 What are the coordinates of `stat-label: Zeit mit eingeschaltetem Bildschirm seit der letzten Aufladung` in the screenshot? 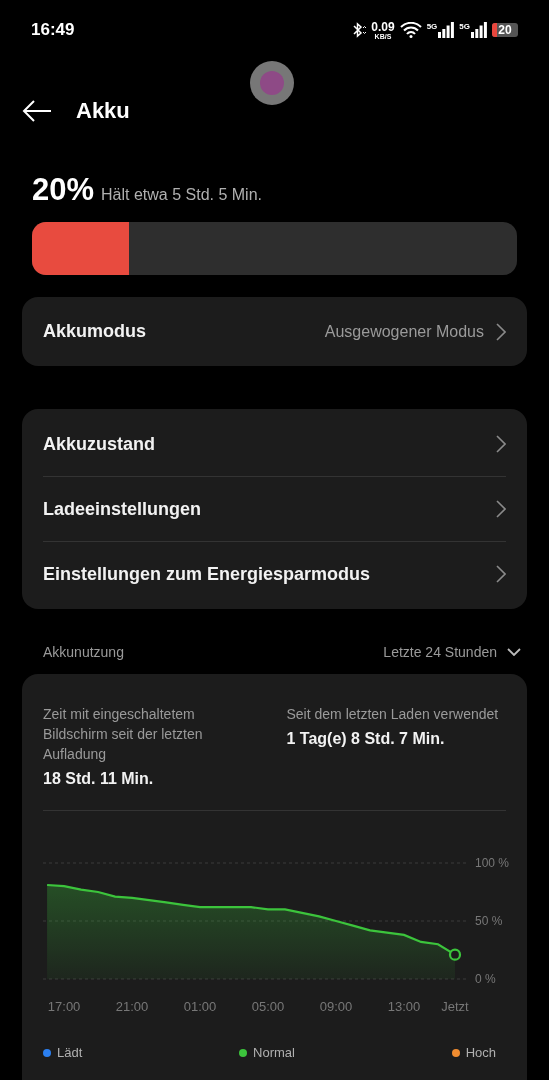 It's located at (123, 734).